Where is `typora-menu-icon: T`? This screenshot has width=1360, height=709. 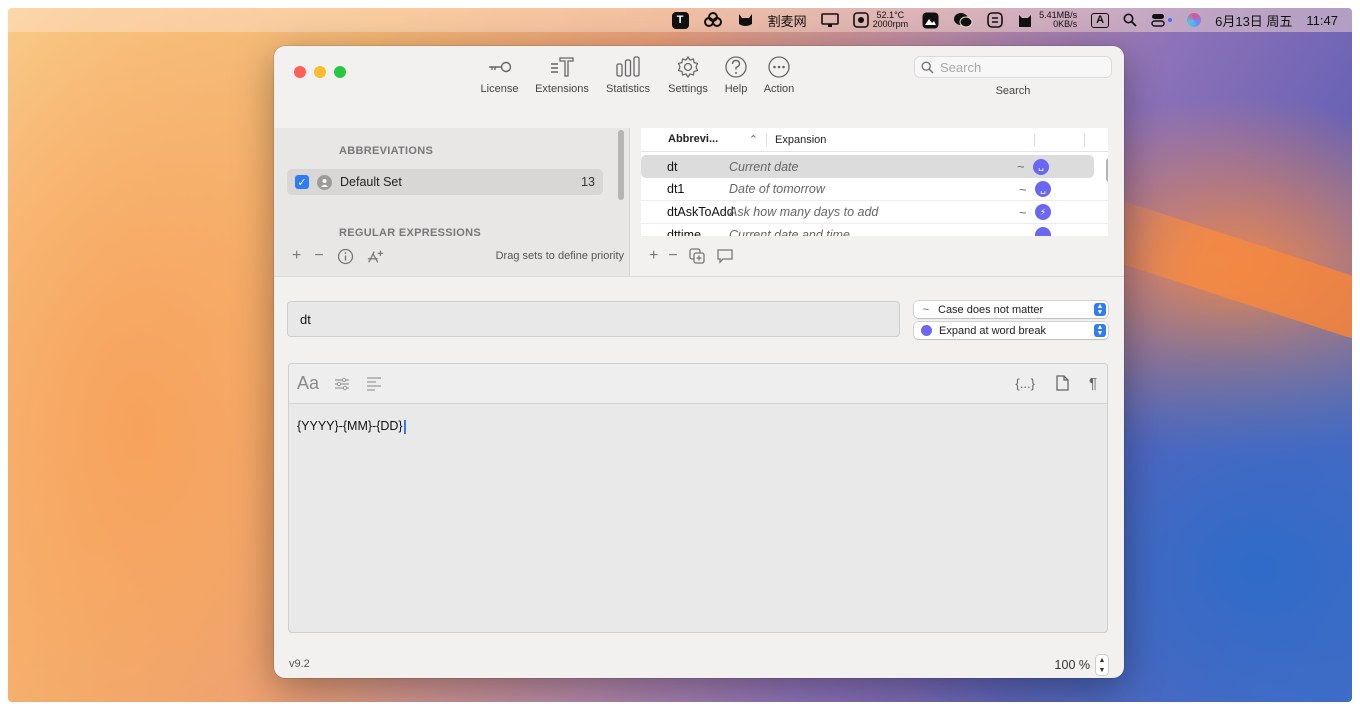
typora-menu-icon: T is located at coordinates (680, 20).